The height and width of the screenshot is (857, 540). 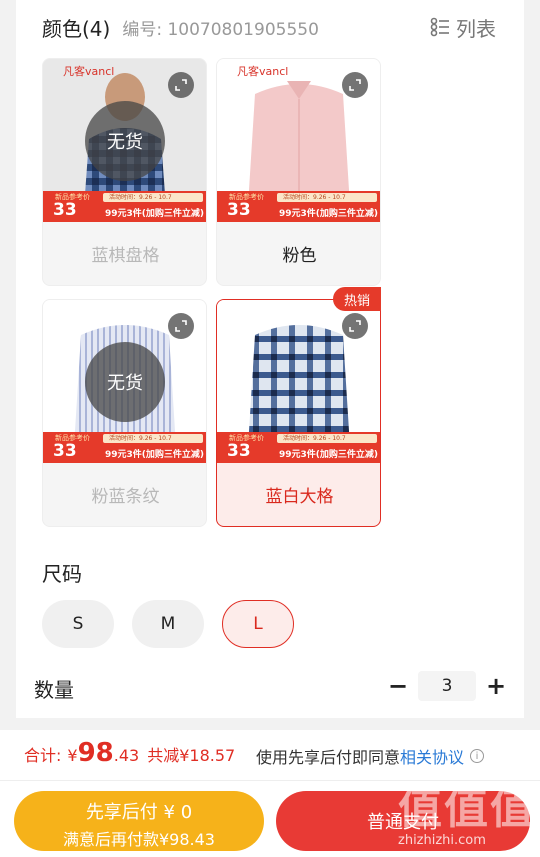 What do you see at coordinates (125, 256) in the screenshot?
I see `color-name: 蓝棋盘格` at bounding box center [125, 256].